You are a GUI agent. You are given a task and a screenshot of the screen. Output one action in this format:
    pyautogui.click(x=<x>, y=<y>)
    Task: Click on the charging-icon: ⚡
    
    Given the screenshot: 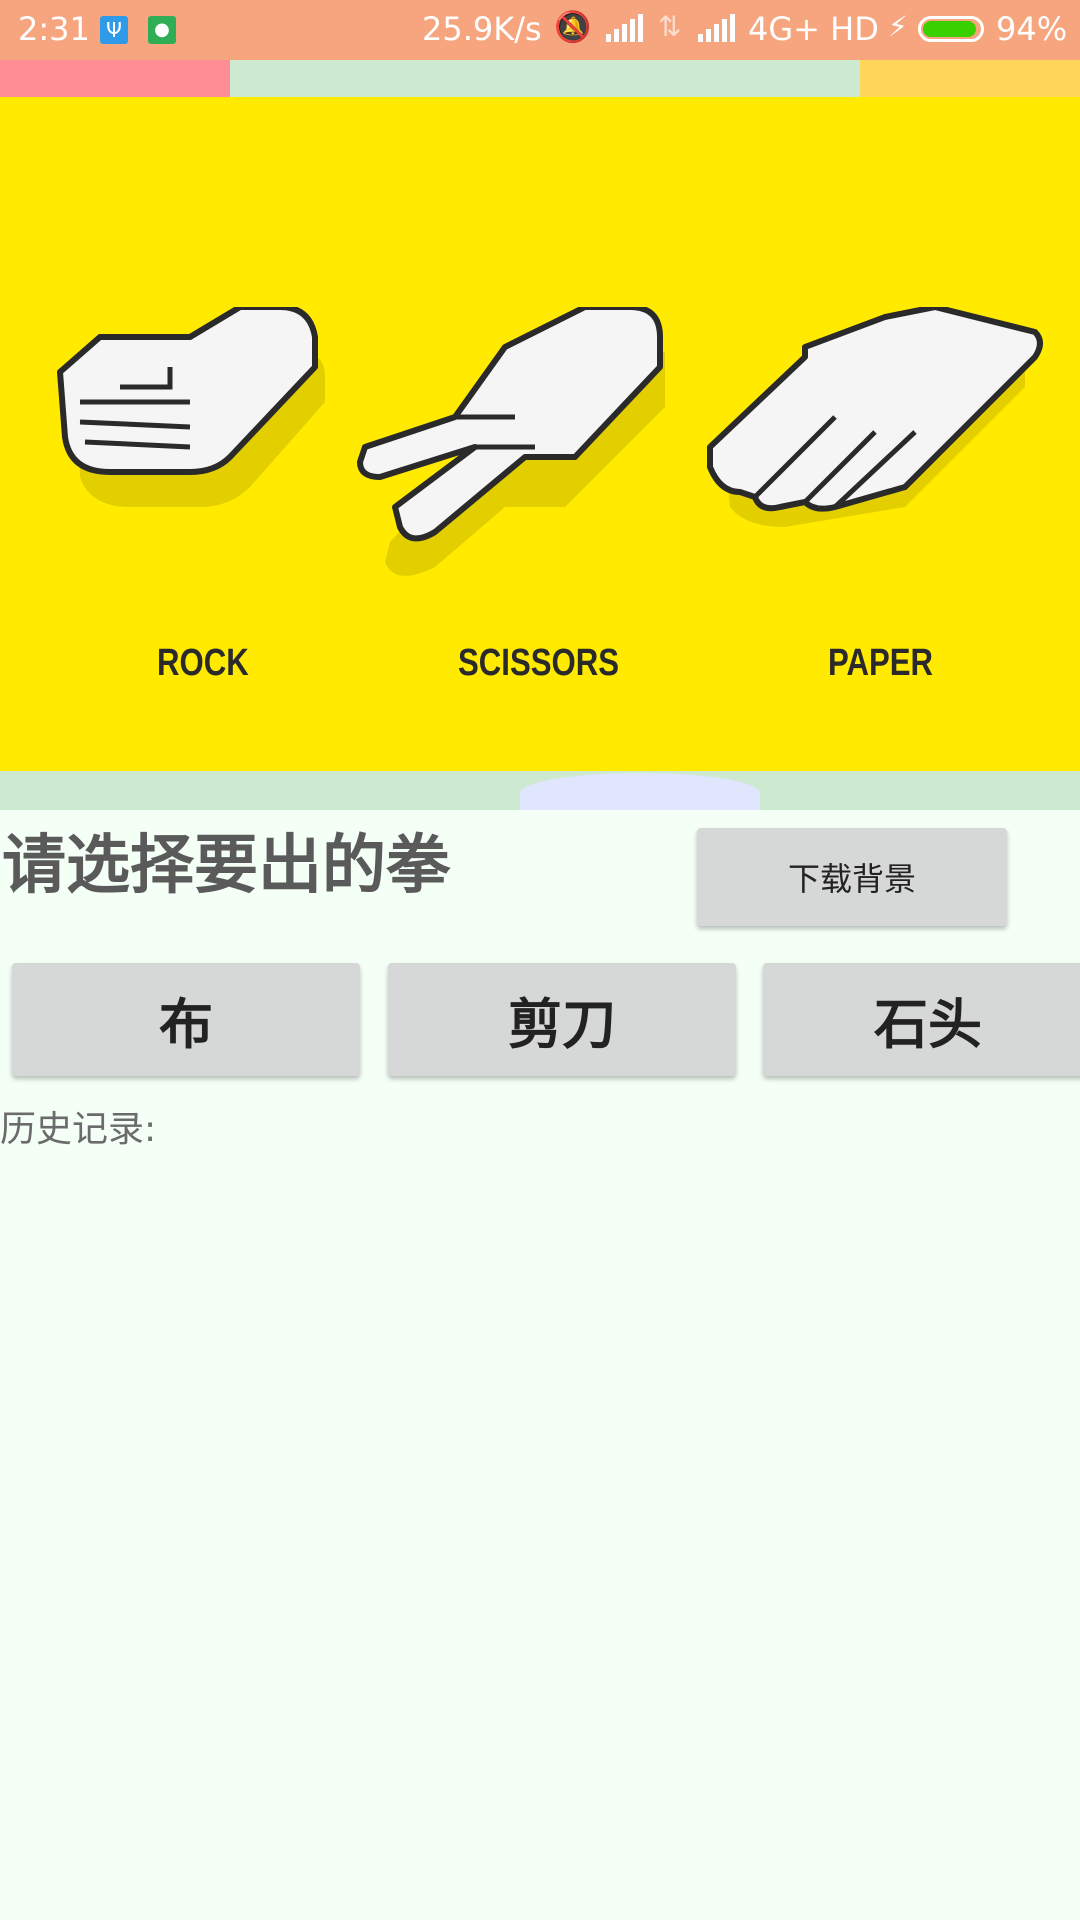 What is the action you would take?
    pyautogui.click(x=898, y=26)
    